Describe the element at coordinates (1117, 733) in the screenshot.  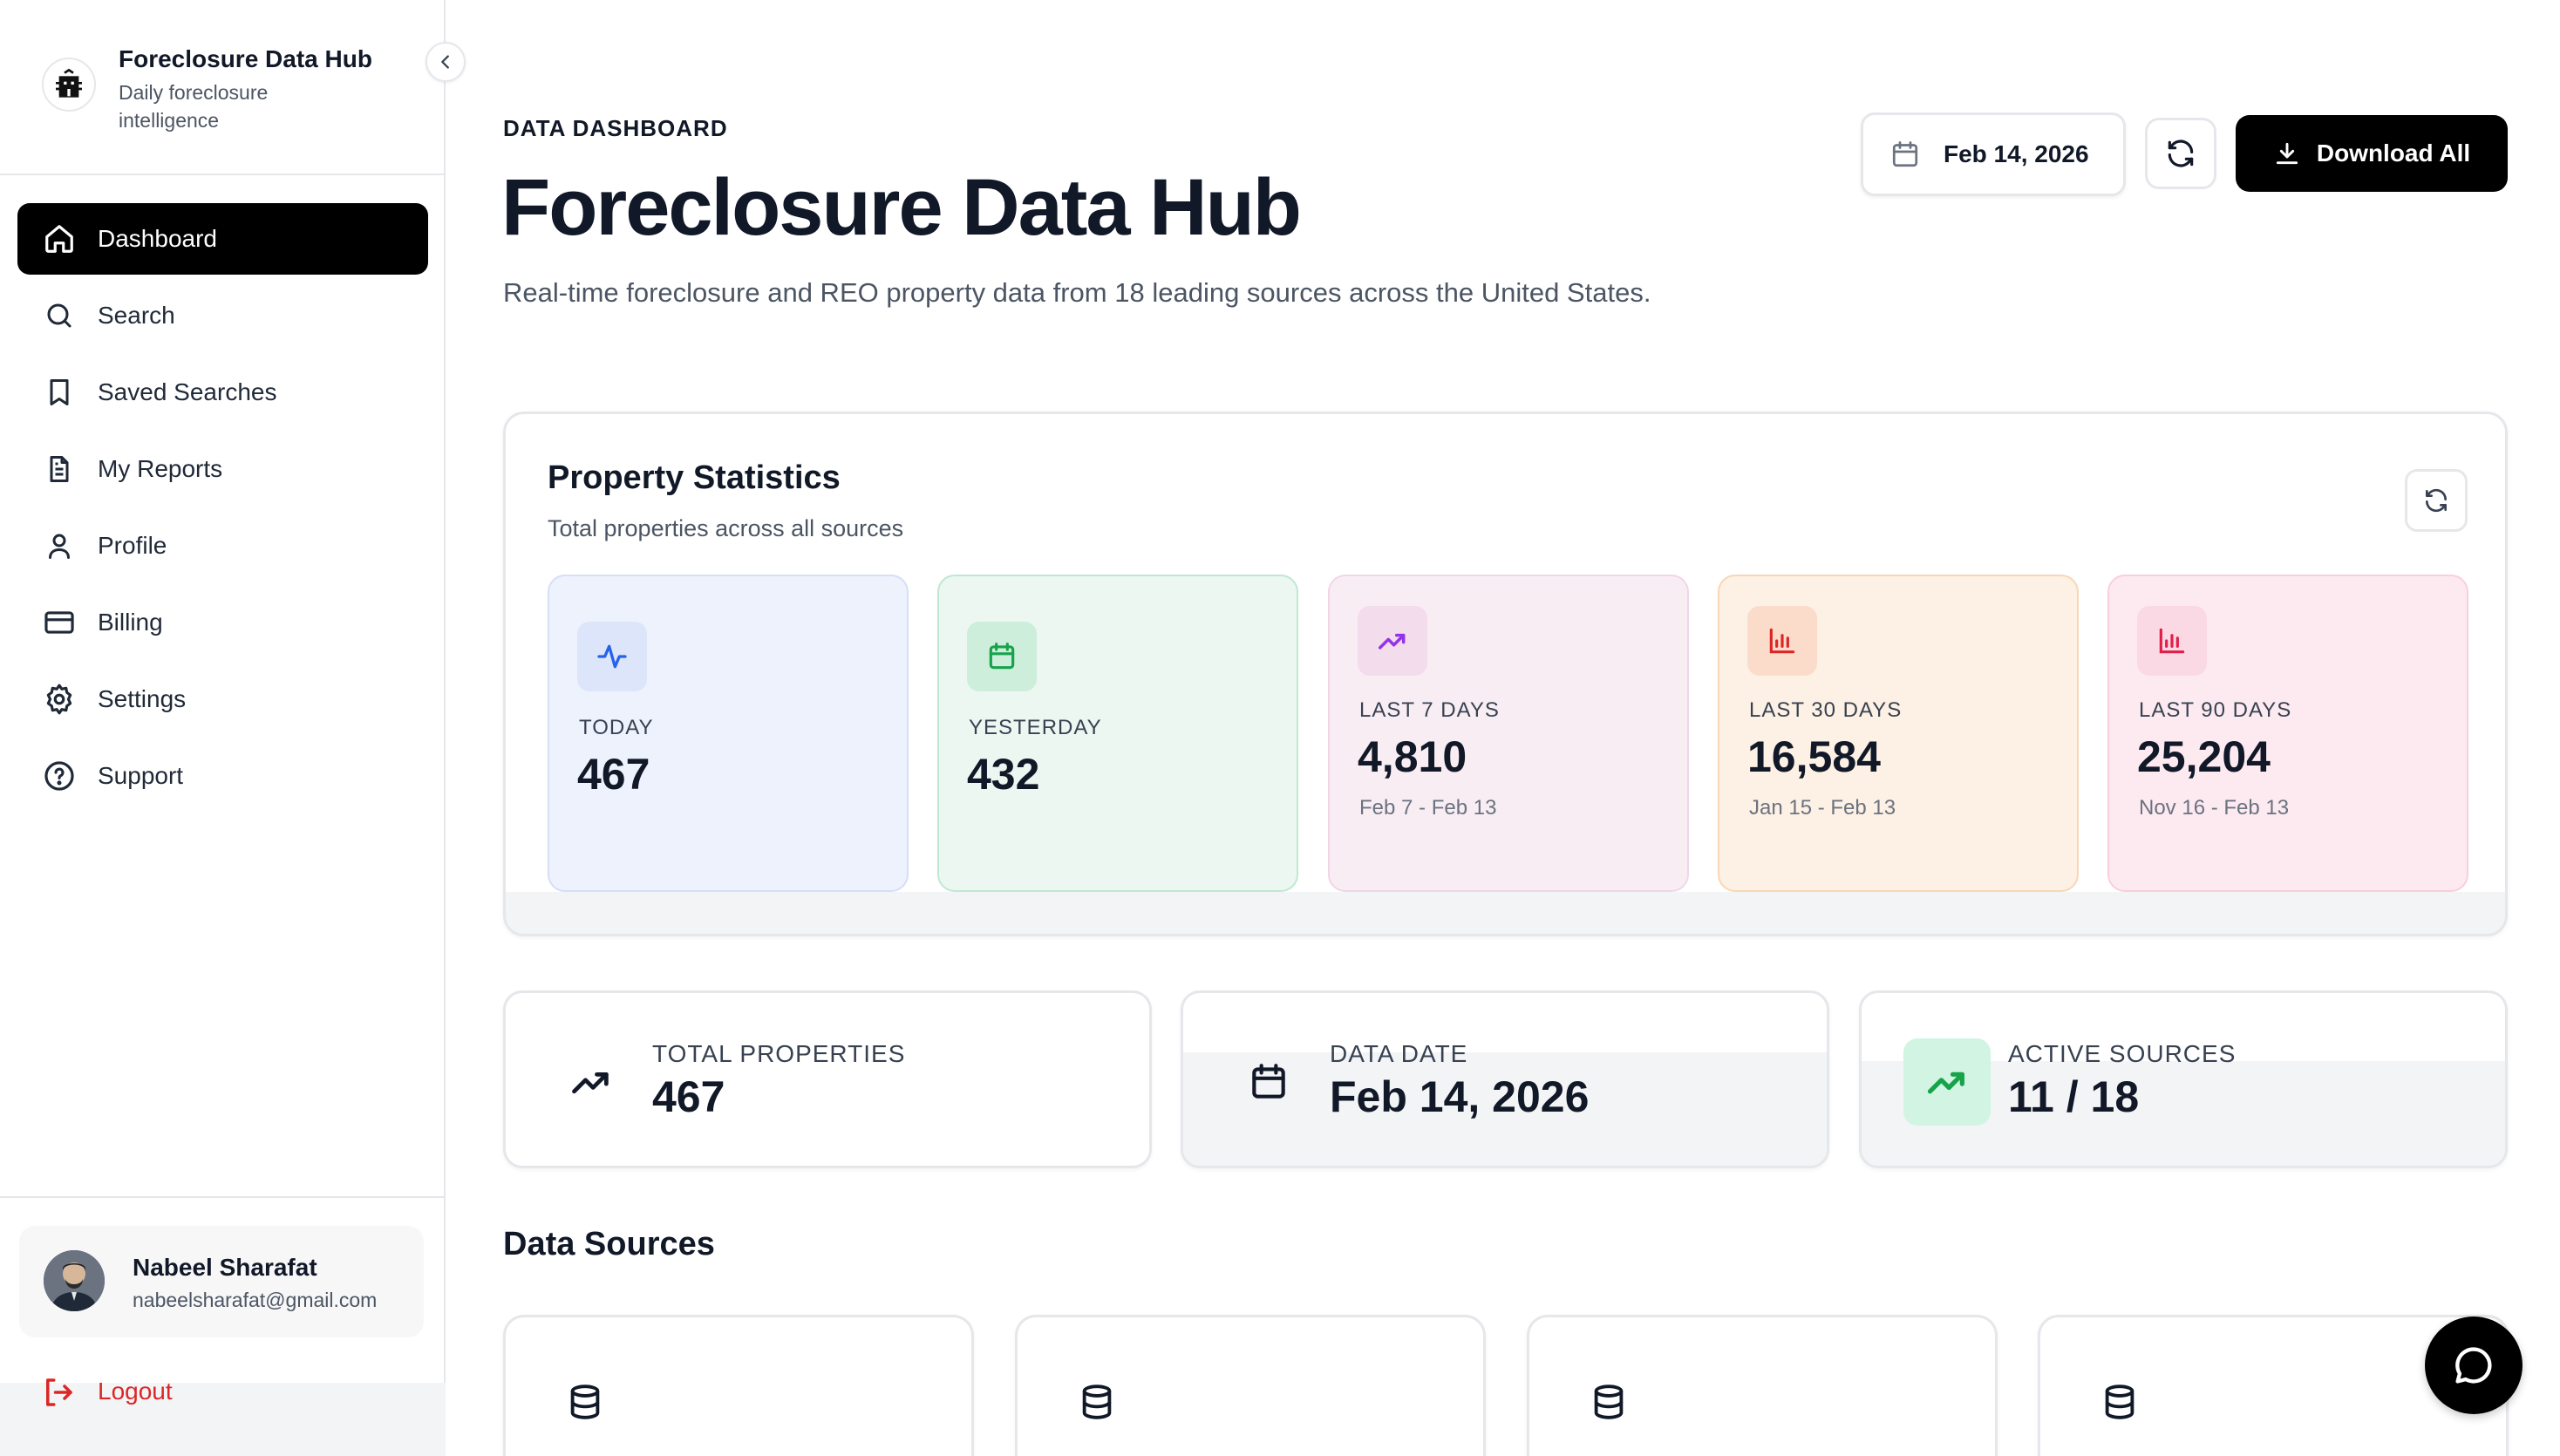
I see `stat-tile-yesterday: YESTERDAY 432` at that location.